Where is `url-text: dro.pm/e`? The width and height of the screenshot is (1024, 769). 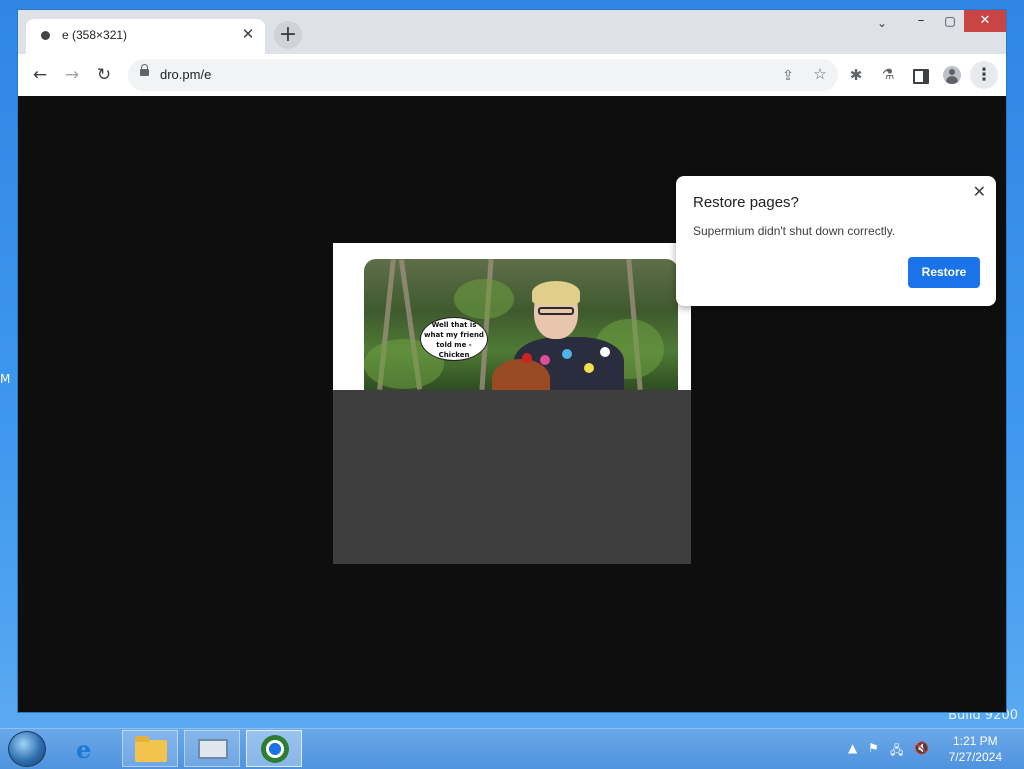 url-text: dro.pm/e is located at coordinates (185, 74).